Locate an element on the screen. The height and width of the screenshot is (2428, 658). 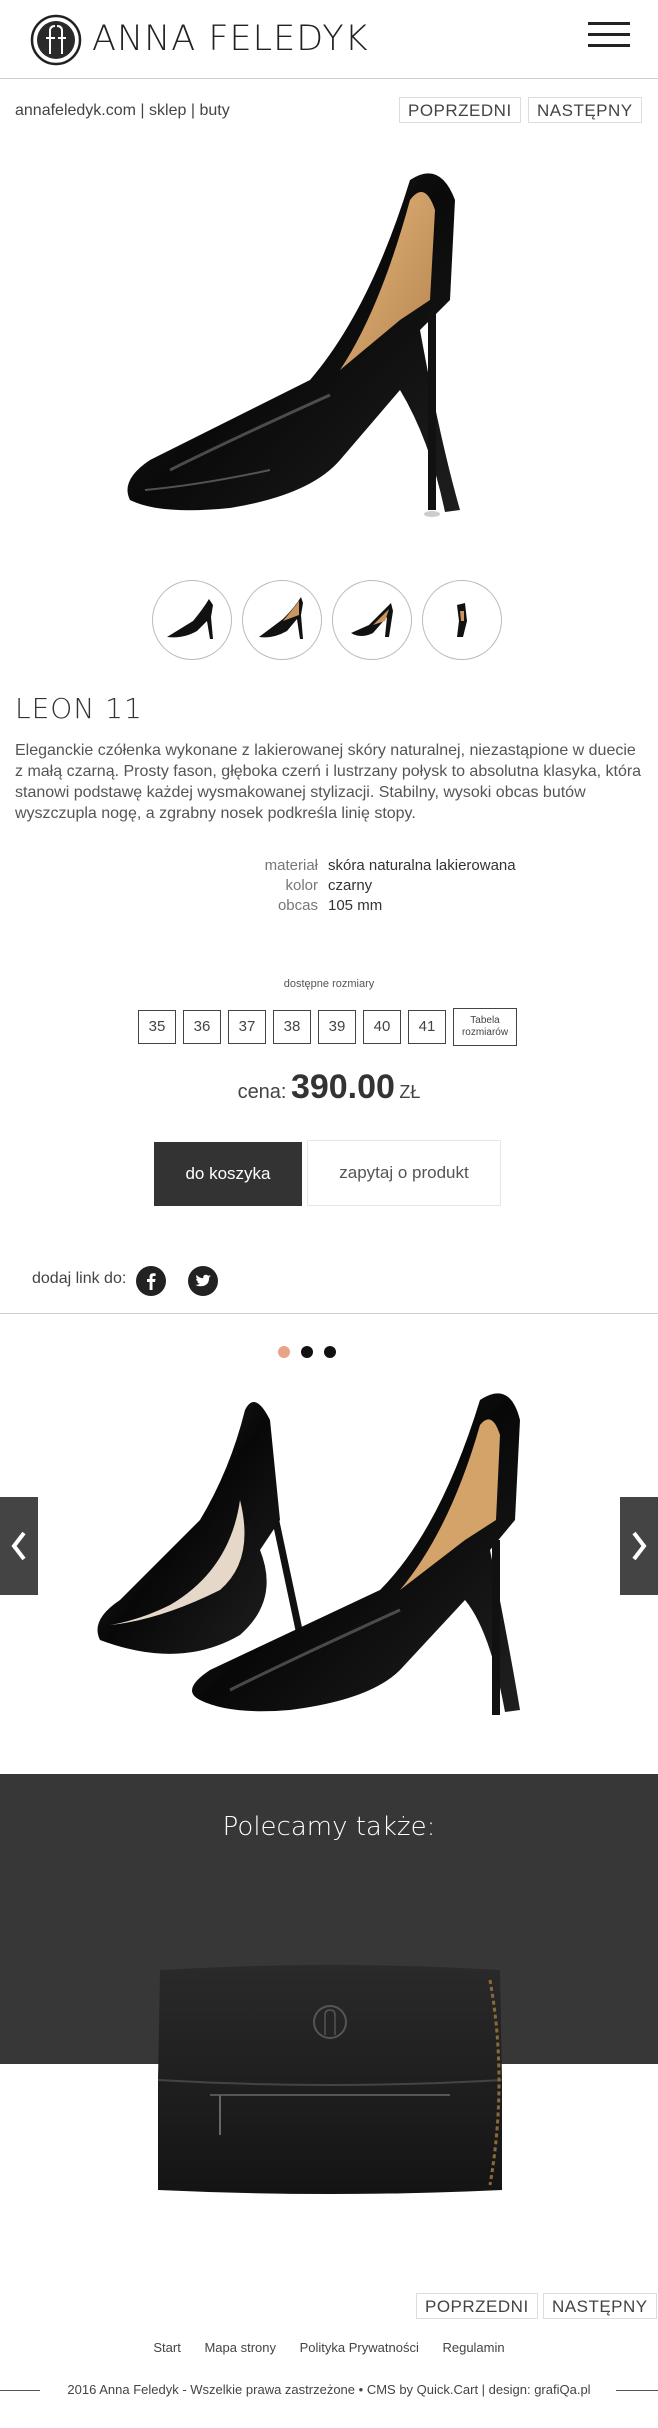
share-label: dodaj link do: is located at coordinates (79, 1278).